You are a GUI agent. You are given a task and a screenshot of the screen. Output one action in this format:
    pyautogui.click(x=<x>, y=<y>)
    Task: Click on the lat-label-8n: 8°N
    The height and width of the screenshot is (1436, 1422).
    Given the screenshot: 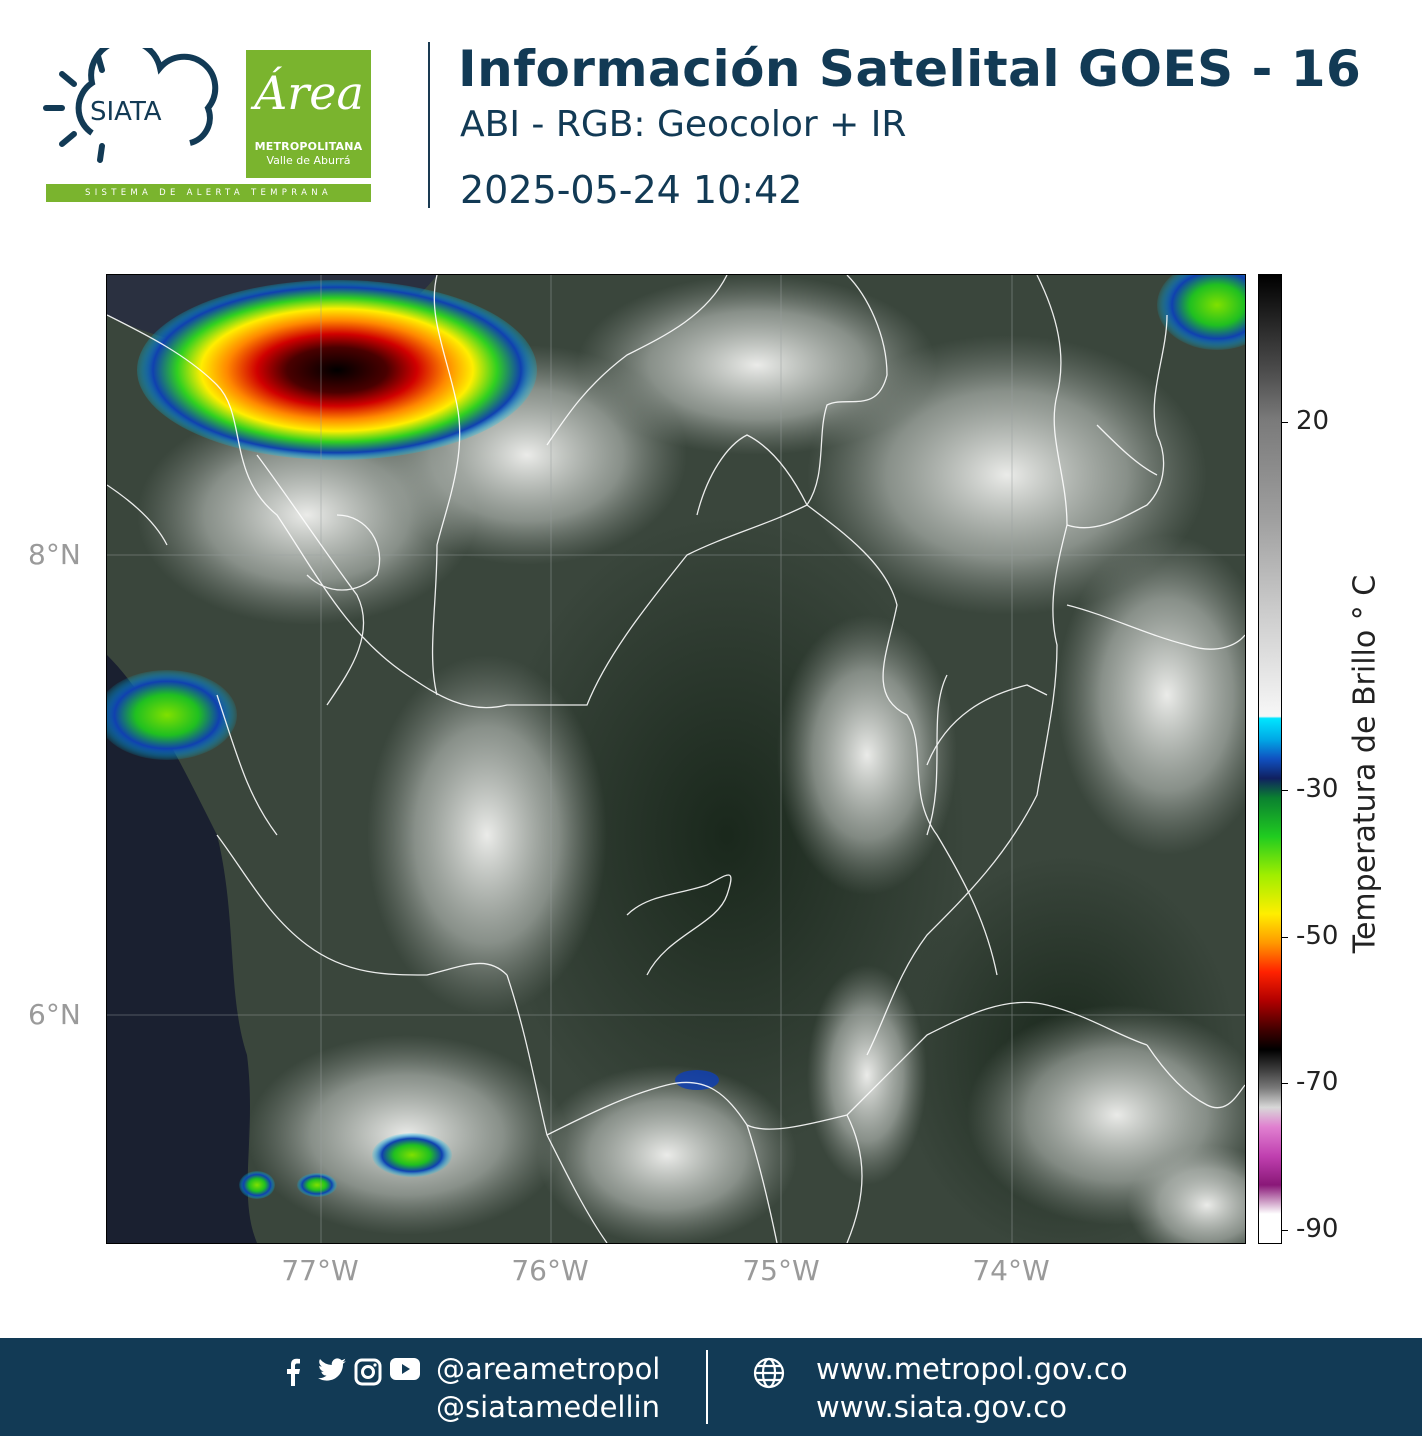 What is the action you would take?
    pyautogui.click(x=54, y=554)
    